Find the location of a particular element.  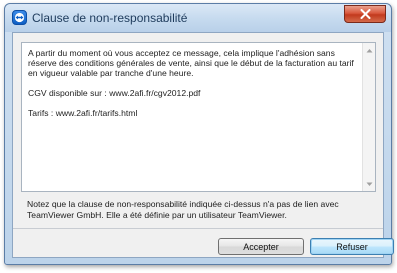

refuse-button: Refuser is located at coordinates (352, 246).